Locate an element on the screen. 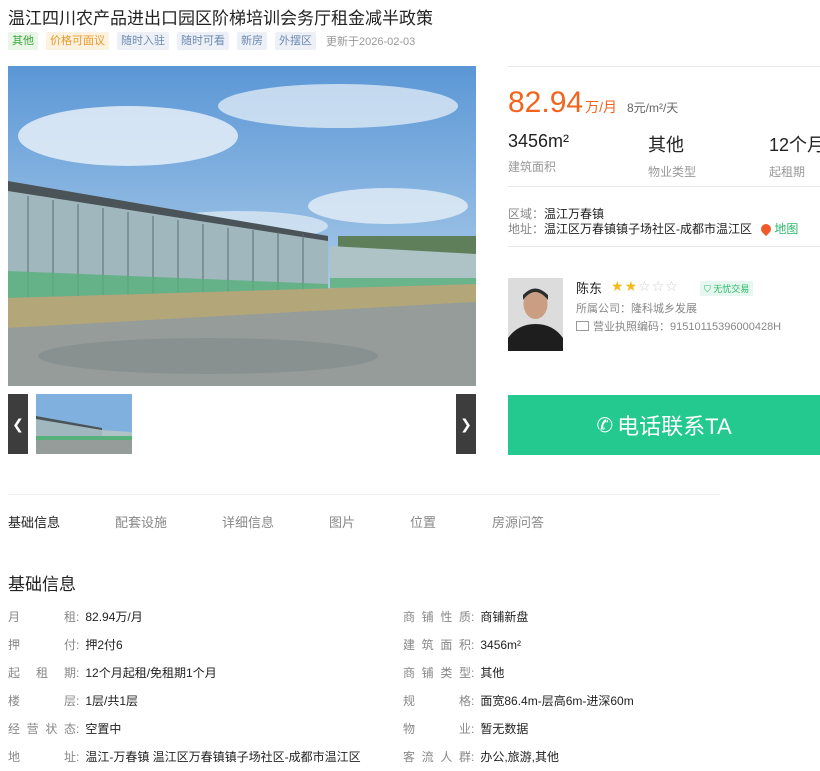 Image resolution: width=820 pixels, height=771 pixels. rent-price: 82.94 is located at coordinates (546, 102).